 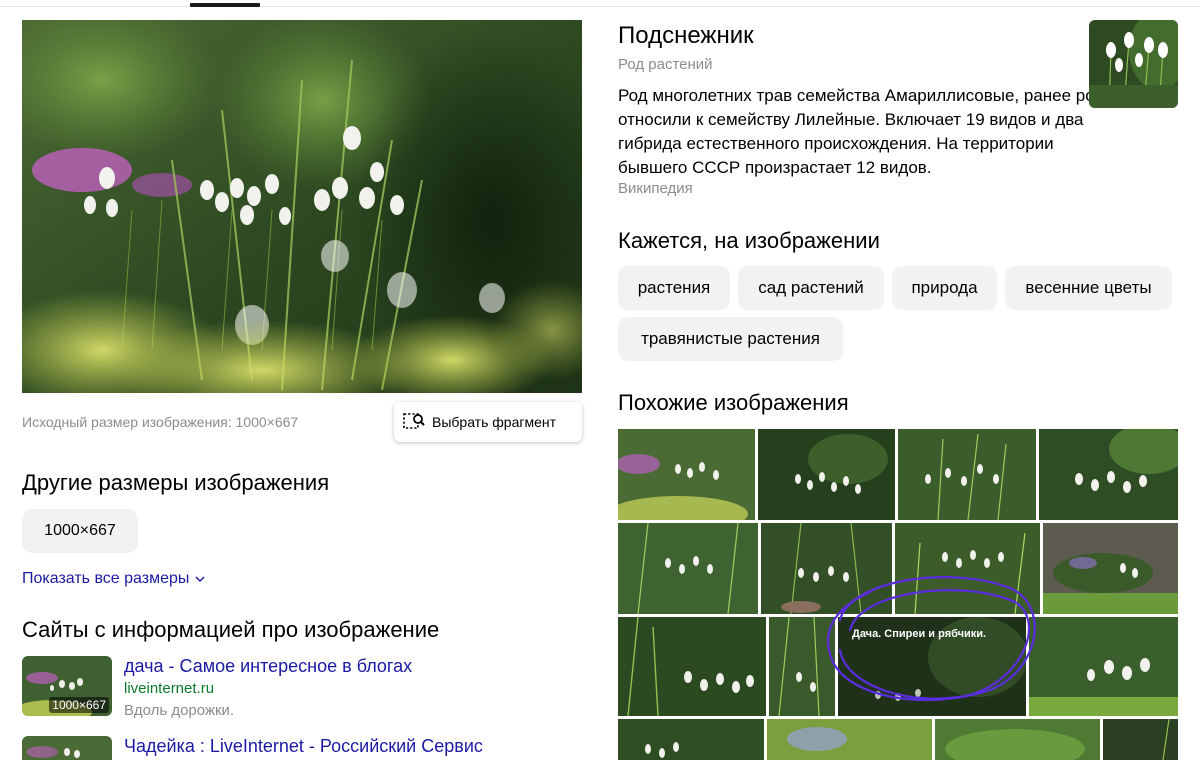 I want to click on active-tab-indicator, so click(x=225, y=5).